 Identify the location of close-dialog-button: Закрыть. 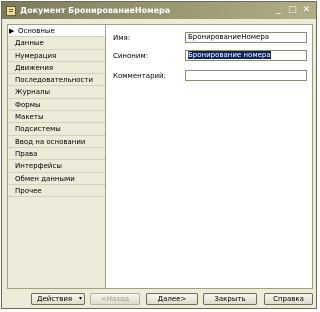
(230, 299).